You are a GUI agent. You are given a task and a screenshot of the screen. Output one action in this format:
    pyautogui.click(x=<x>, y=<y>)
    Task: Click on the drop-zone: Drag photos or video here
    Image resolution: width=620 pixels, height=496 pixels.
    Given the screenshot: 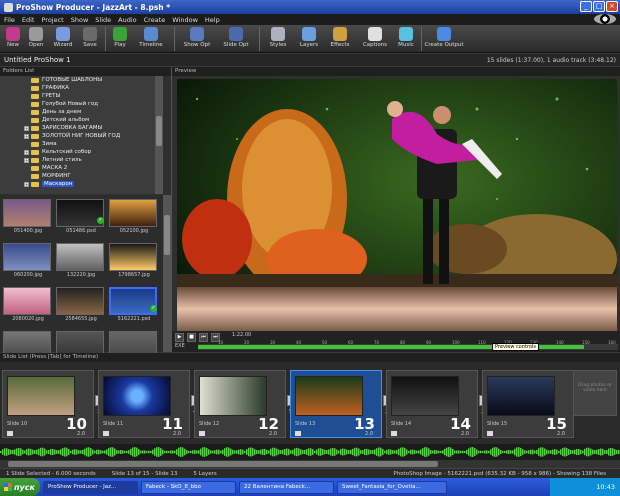 What is the action you would take?
    pyautogui.click(x=595, y=393)
    